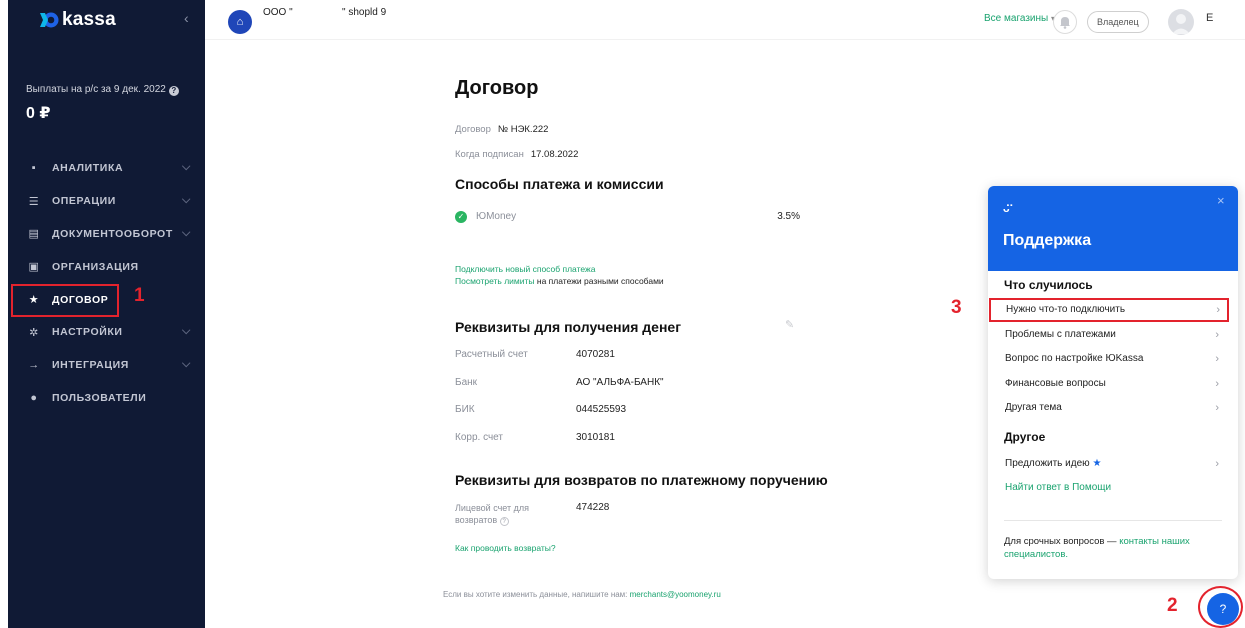 This screenshot has height=628, width=1245. Describe the element at coordinates (496, 216) in the screenshot. I see `payment-method-name: ЮMoney` at that location.